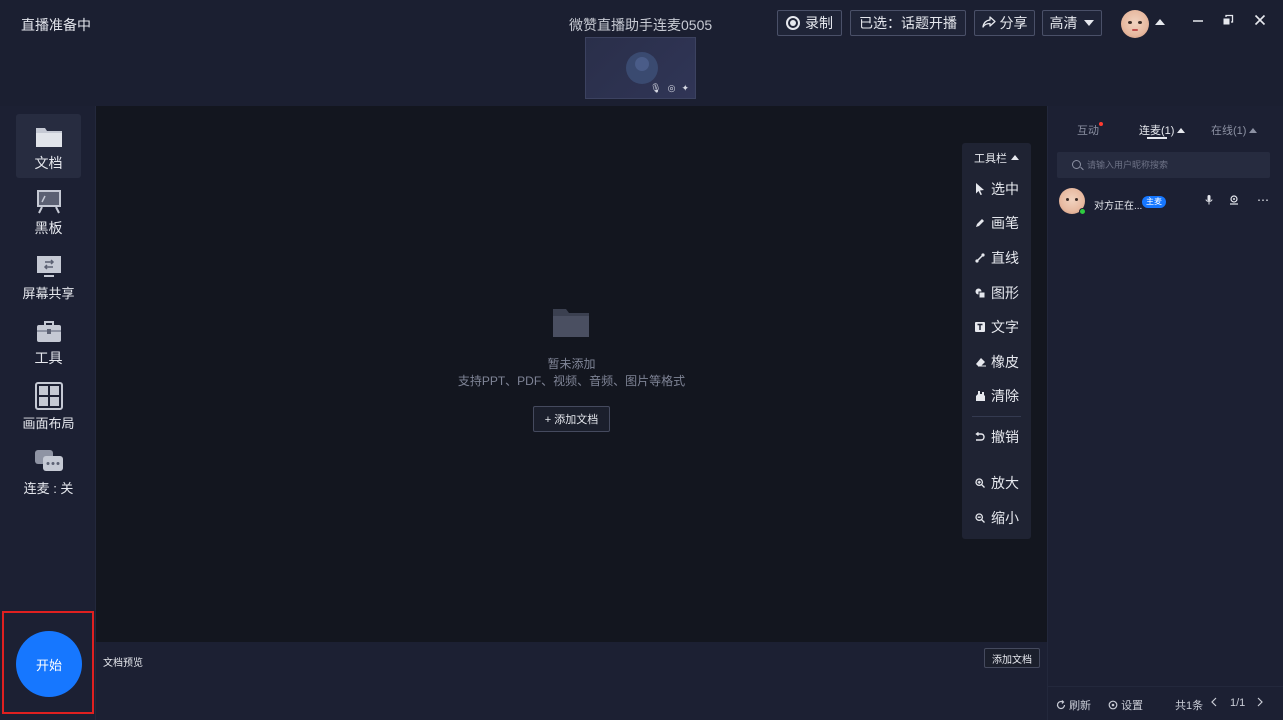  Describe the element at coordinates (996, 416) in the screenshot. I see `toolbar-divider` at that location.